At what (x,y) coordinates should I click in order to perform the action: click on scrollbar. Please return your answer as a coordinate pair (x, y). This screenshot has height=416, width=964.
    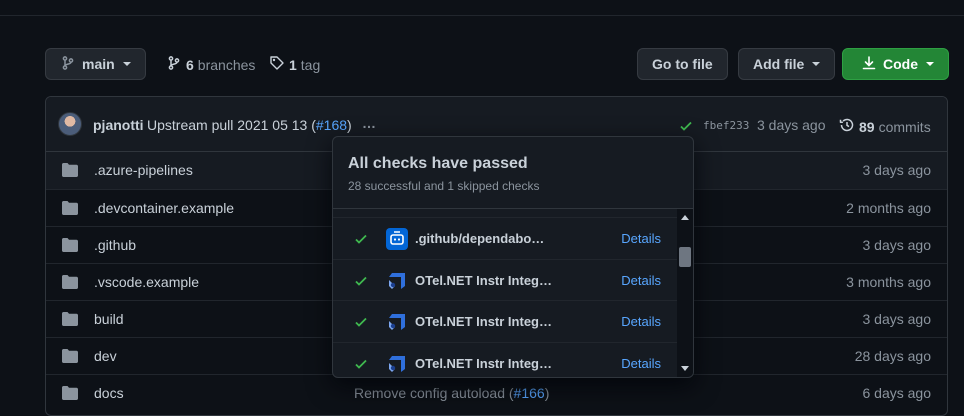
    Looking at the image, I should click on (685, 293).